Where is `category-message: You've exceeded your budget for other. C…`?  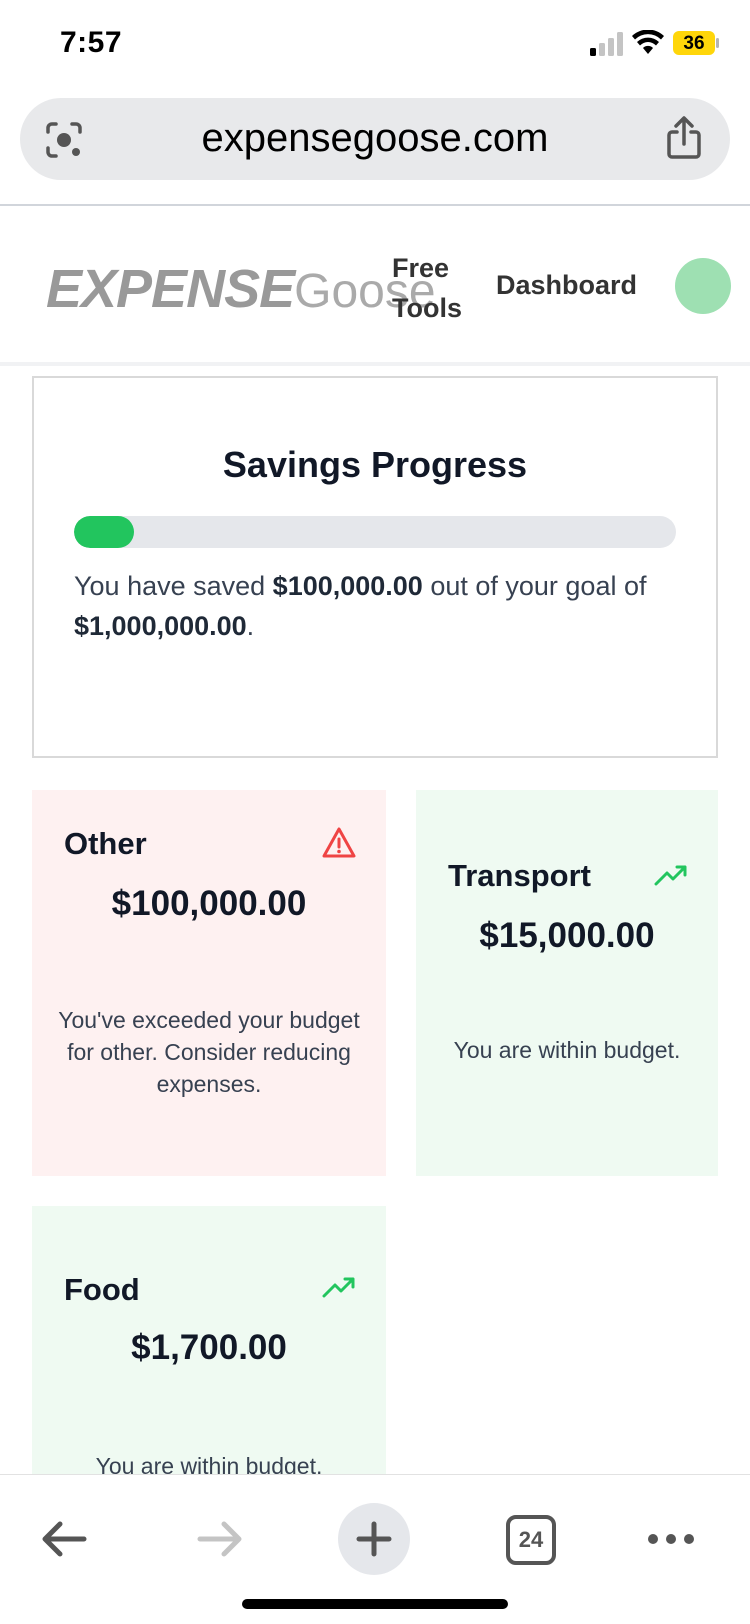 category-message: You've exceeded your budget for other. C… is located at coordinates (209, 1052).